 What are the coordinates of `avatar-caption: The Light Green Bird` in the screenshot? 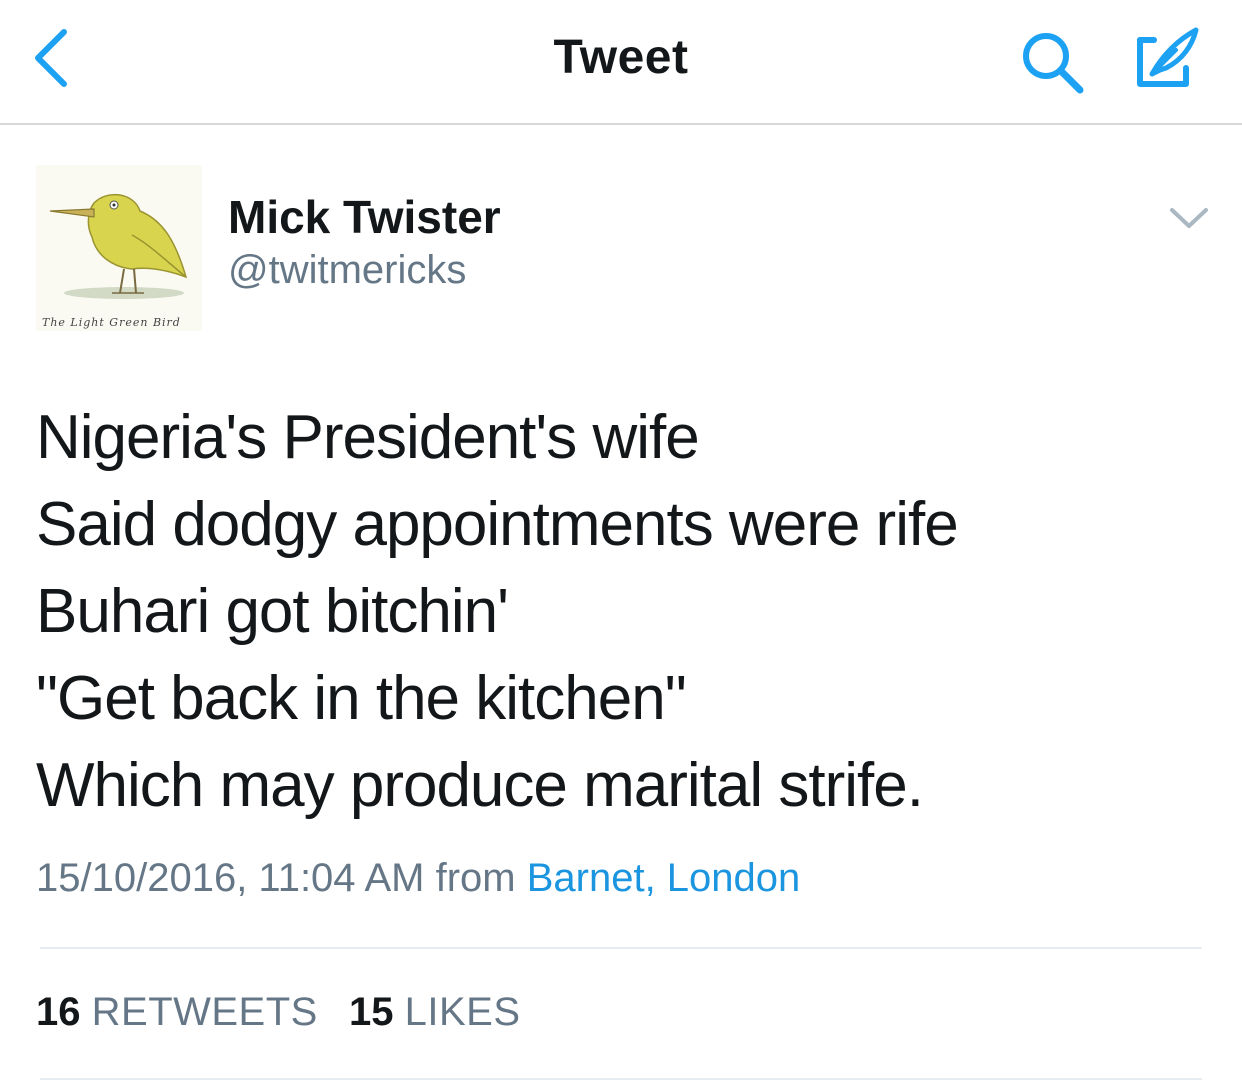 It's located at (111, 322).